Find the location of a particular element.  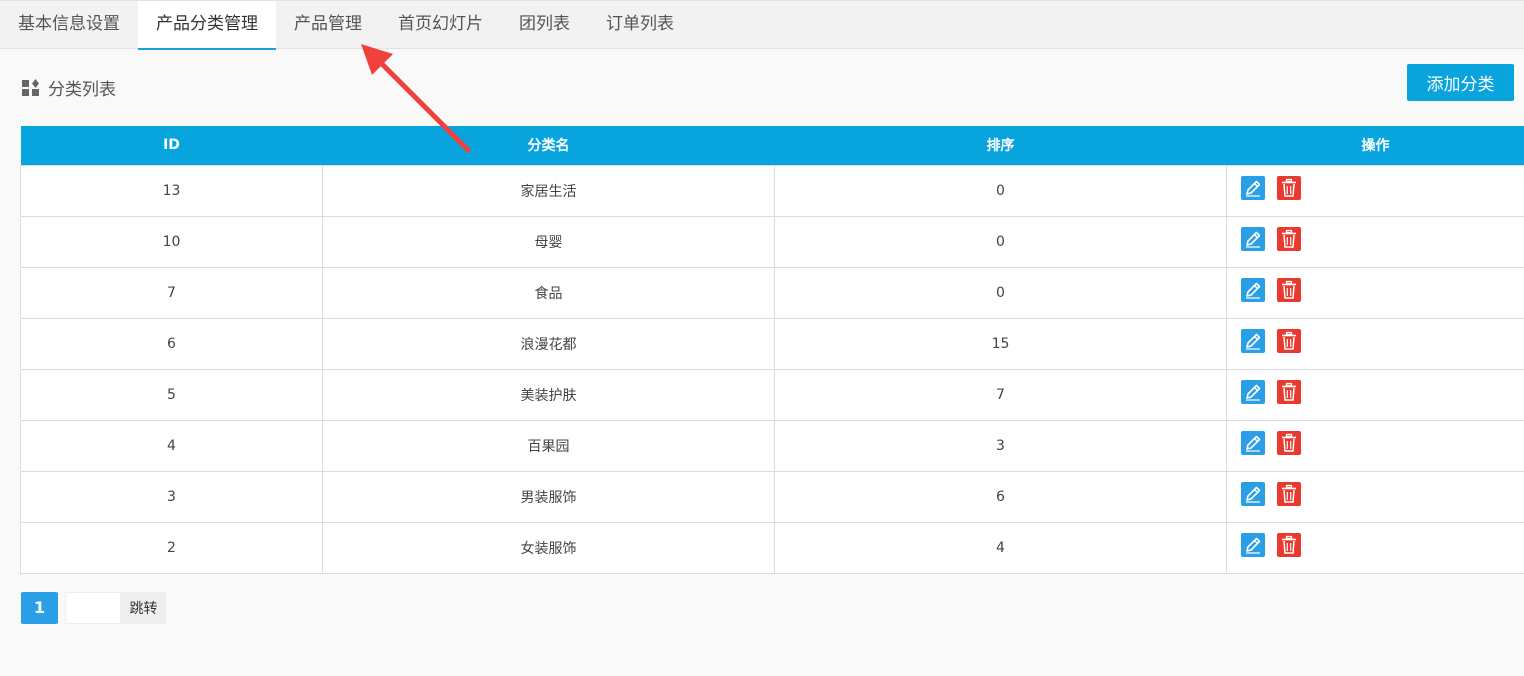

column-header-actions: 操作 is located at coordinates (1375, 146).